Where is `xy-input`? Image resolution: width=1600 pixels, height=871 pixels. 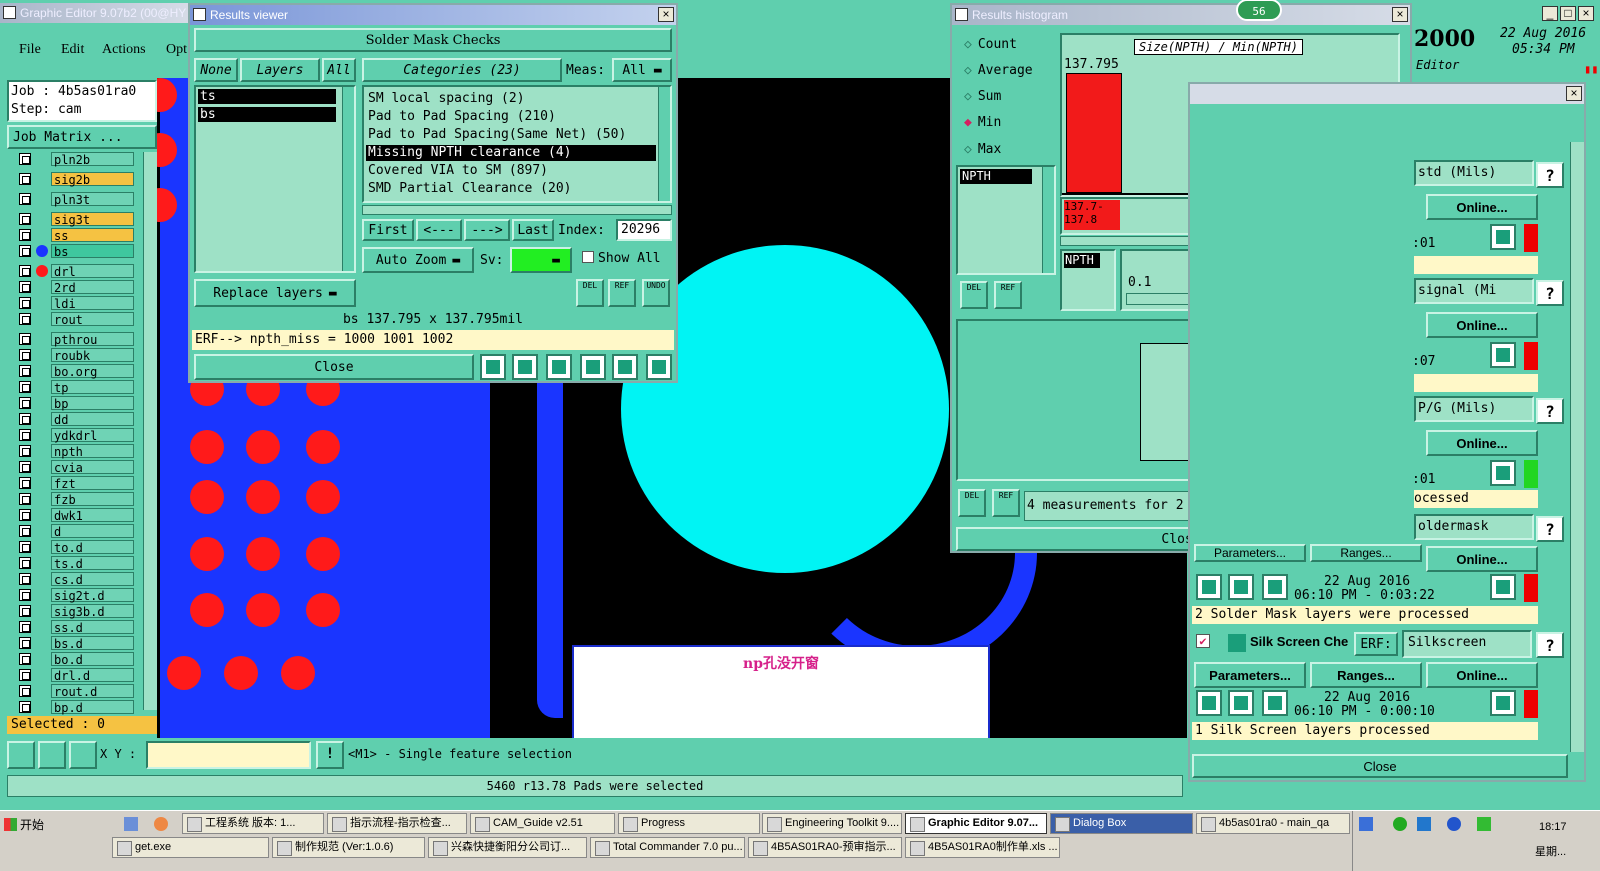
xy-input is located at coordinates (228, 755).